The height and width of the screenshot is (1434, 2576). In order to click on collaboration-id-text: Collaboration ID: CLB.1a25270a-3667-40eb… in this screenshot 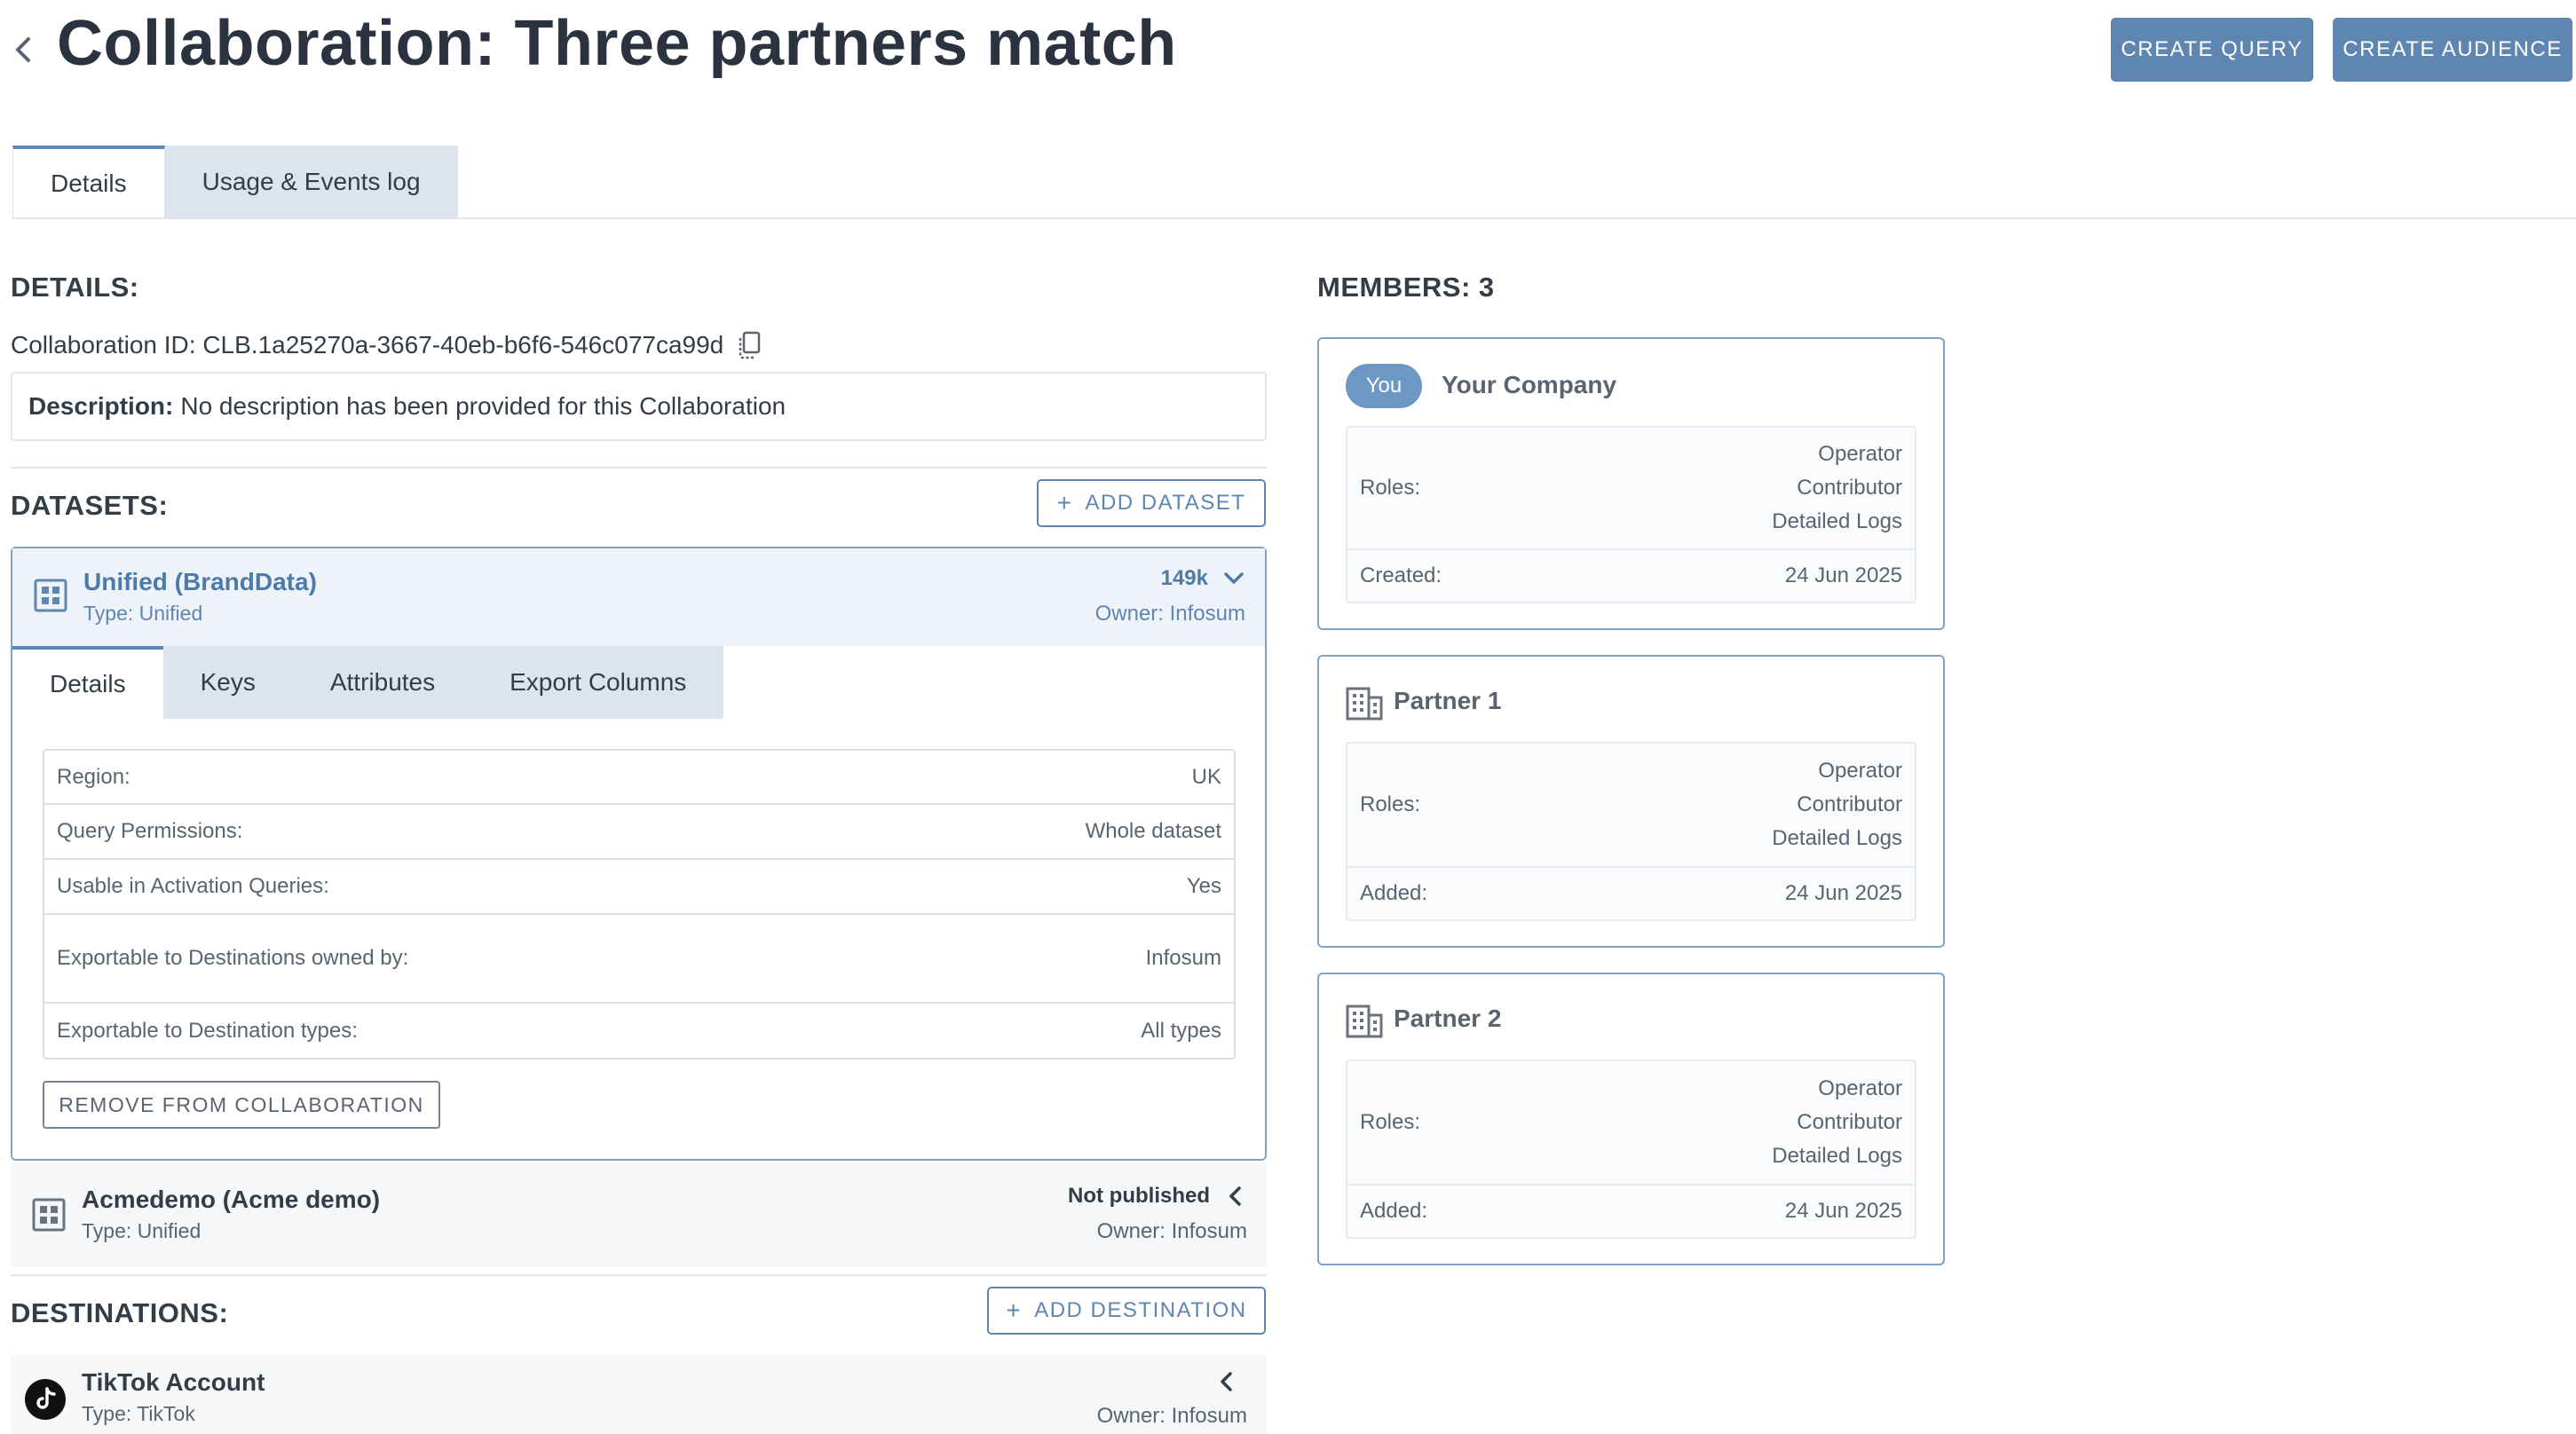, I will do `click(367, 344)`.